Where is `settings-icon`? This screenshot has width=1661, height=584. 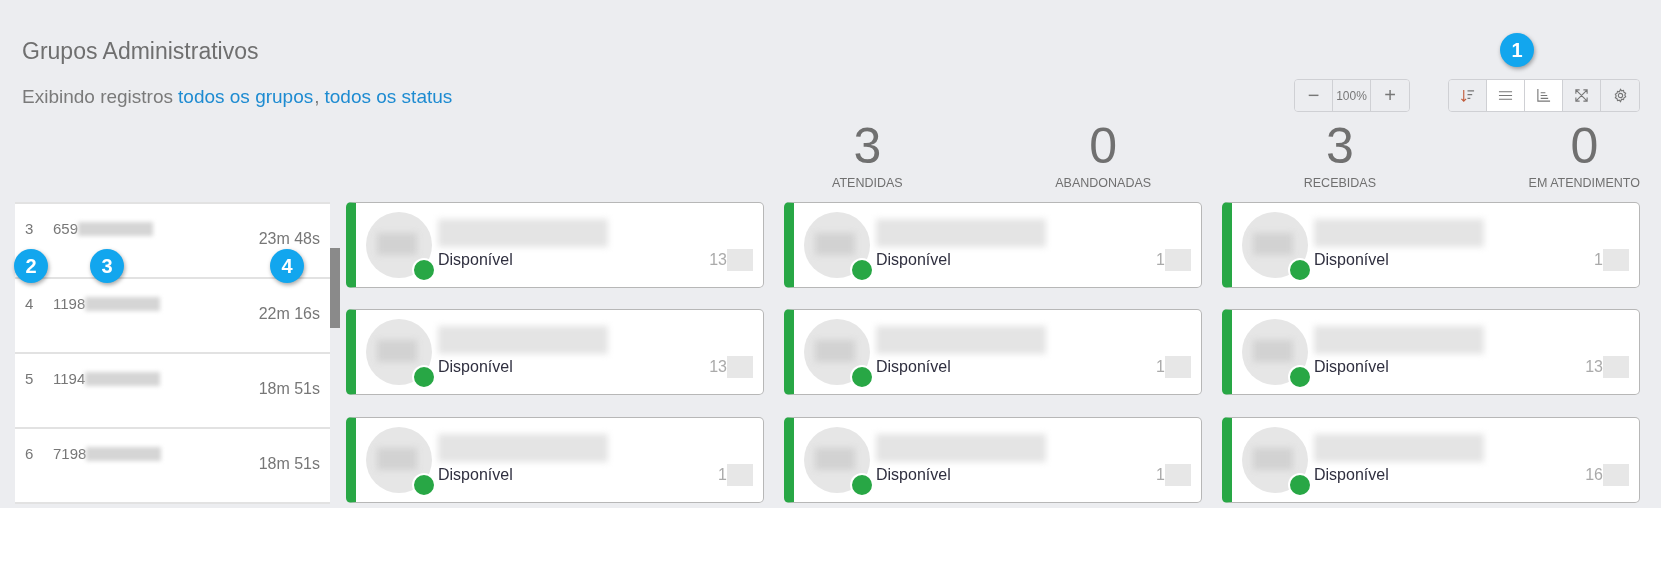
settings-icon is located at coordinates (1620, 95).